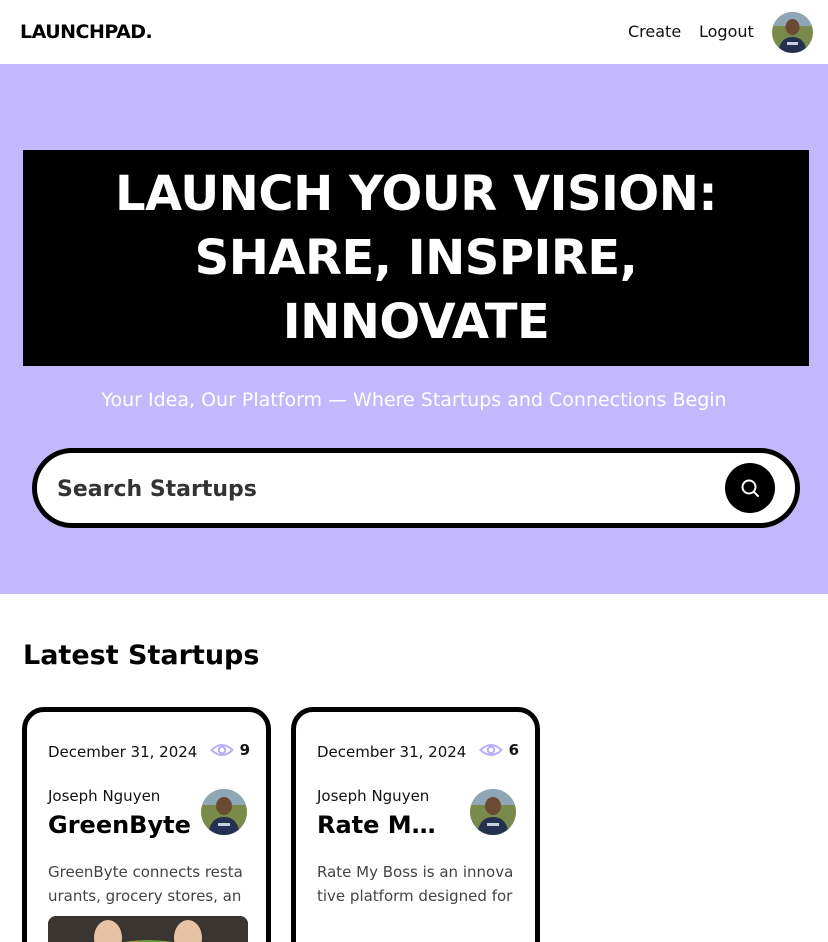  I want to click on search-bar, so click(416, 488).